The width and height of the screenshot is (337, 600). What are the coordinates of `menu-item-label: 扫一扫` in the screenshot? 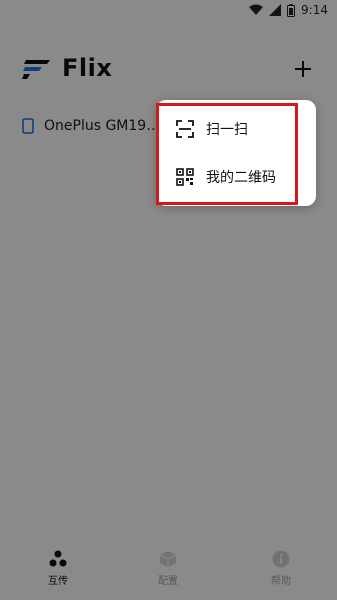 It's located at (227, 130).